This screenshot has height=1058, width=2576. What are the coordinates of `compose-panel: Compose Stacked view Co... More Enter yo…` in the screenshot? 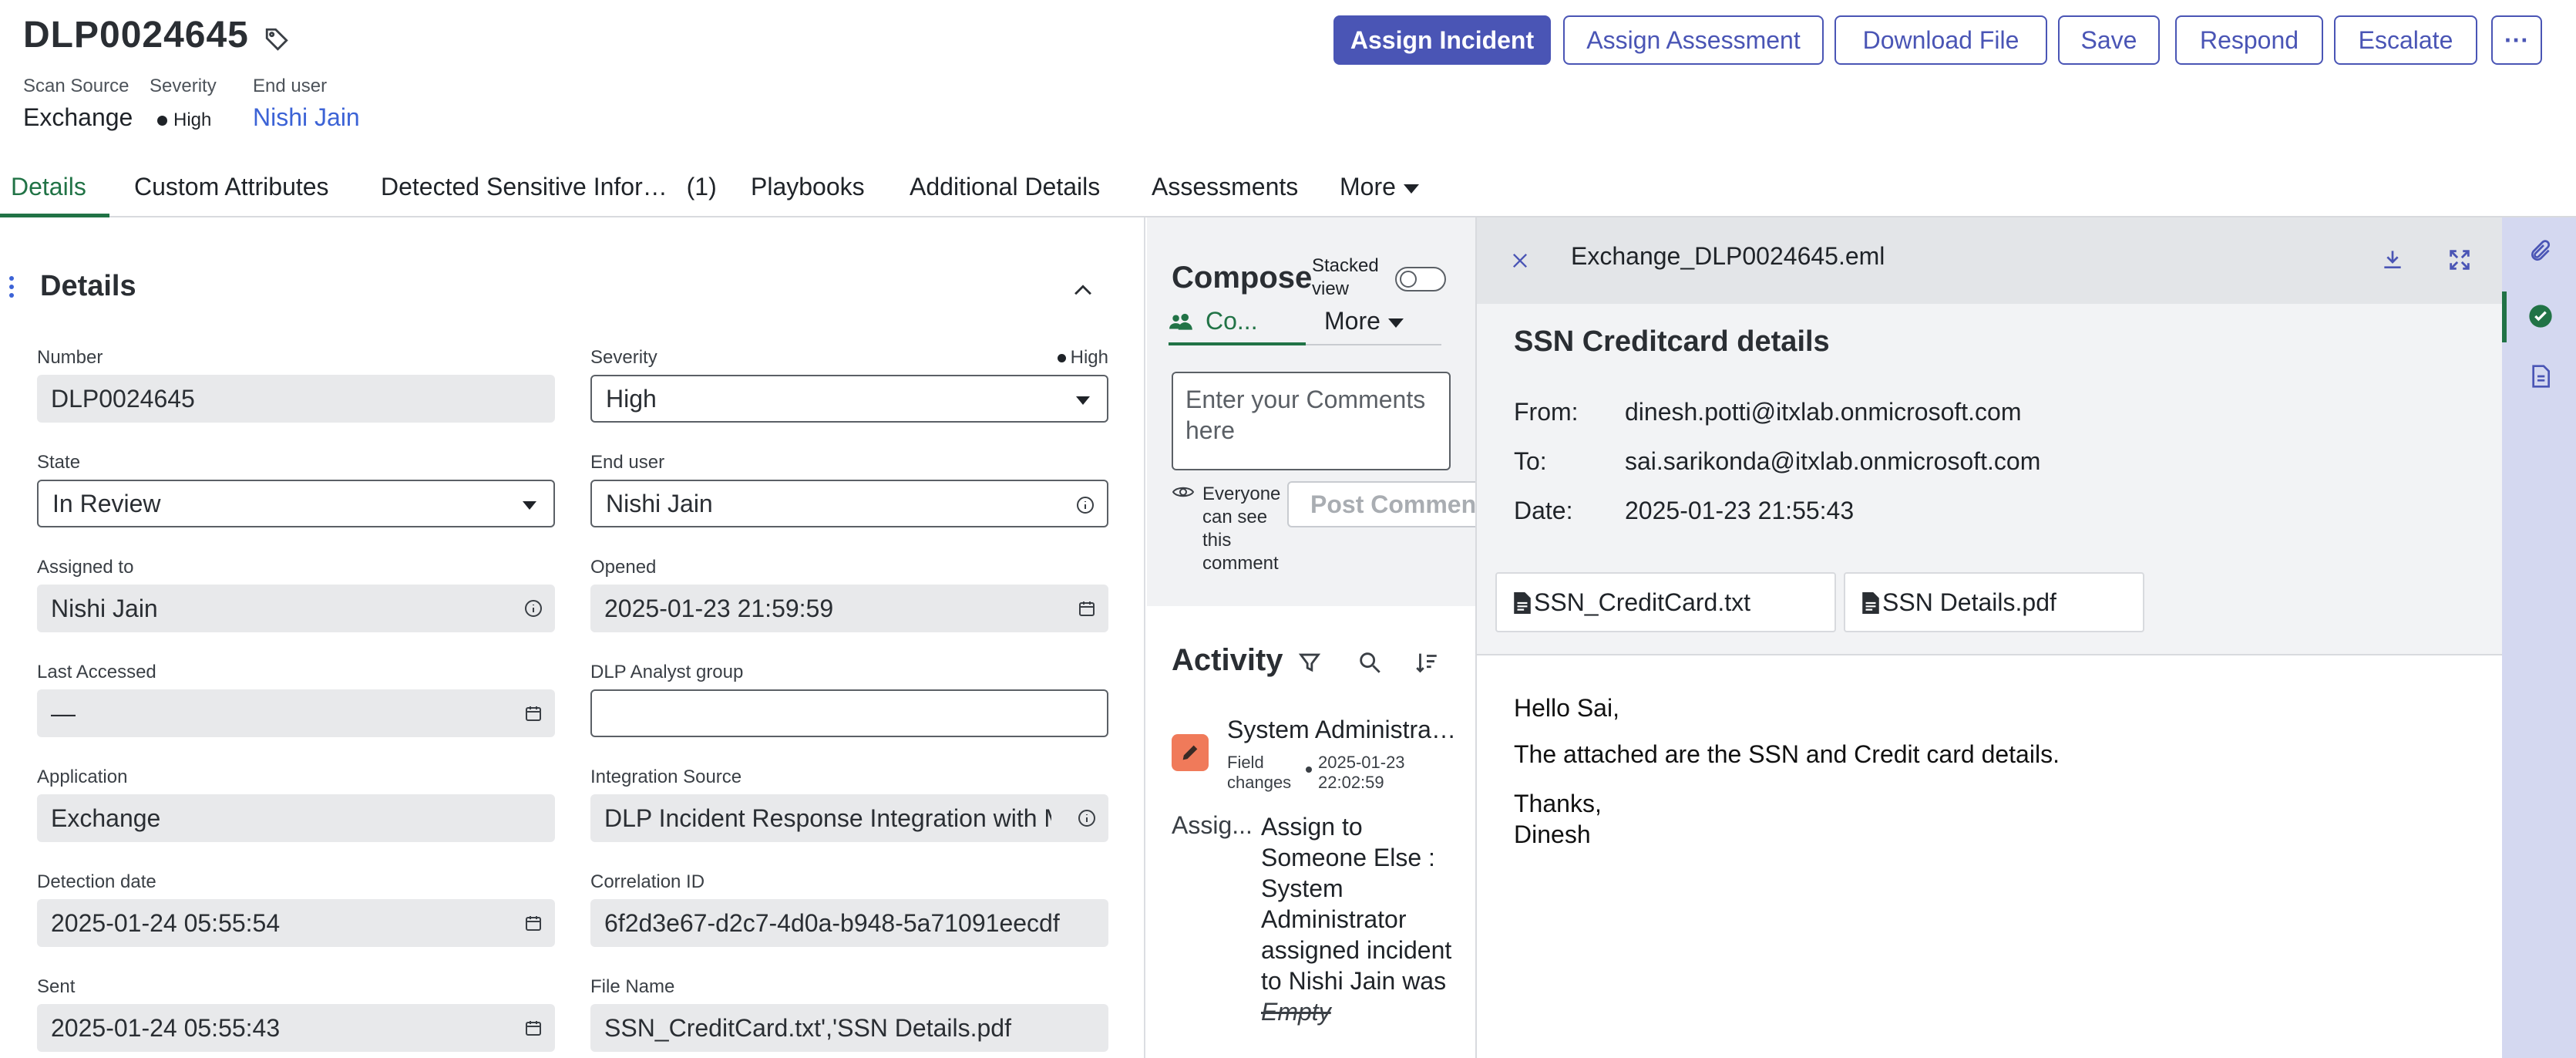 It's located at (1317, 637).